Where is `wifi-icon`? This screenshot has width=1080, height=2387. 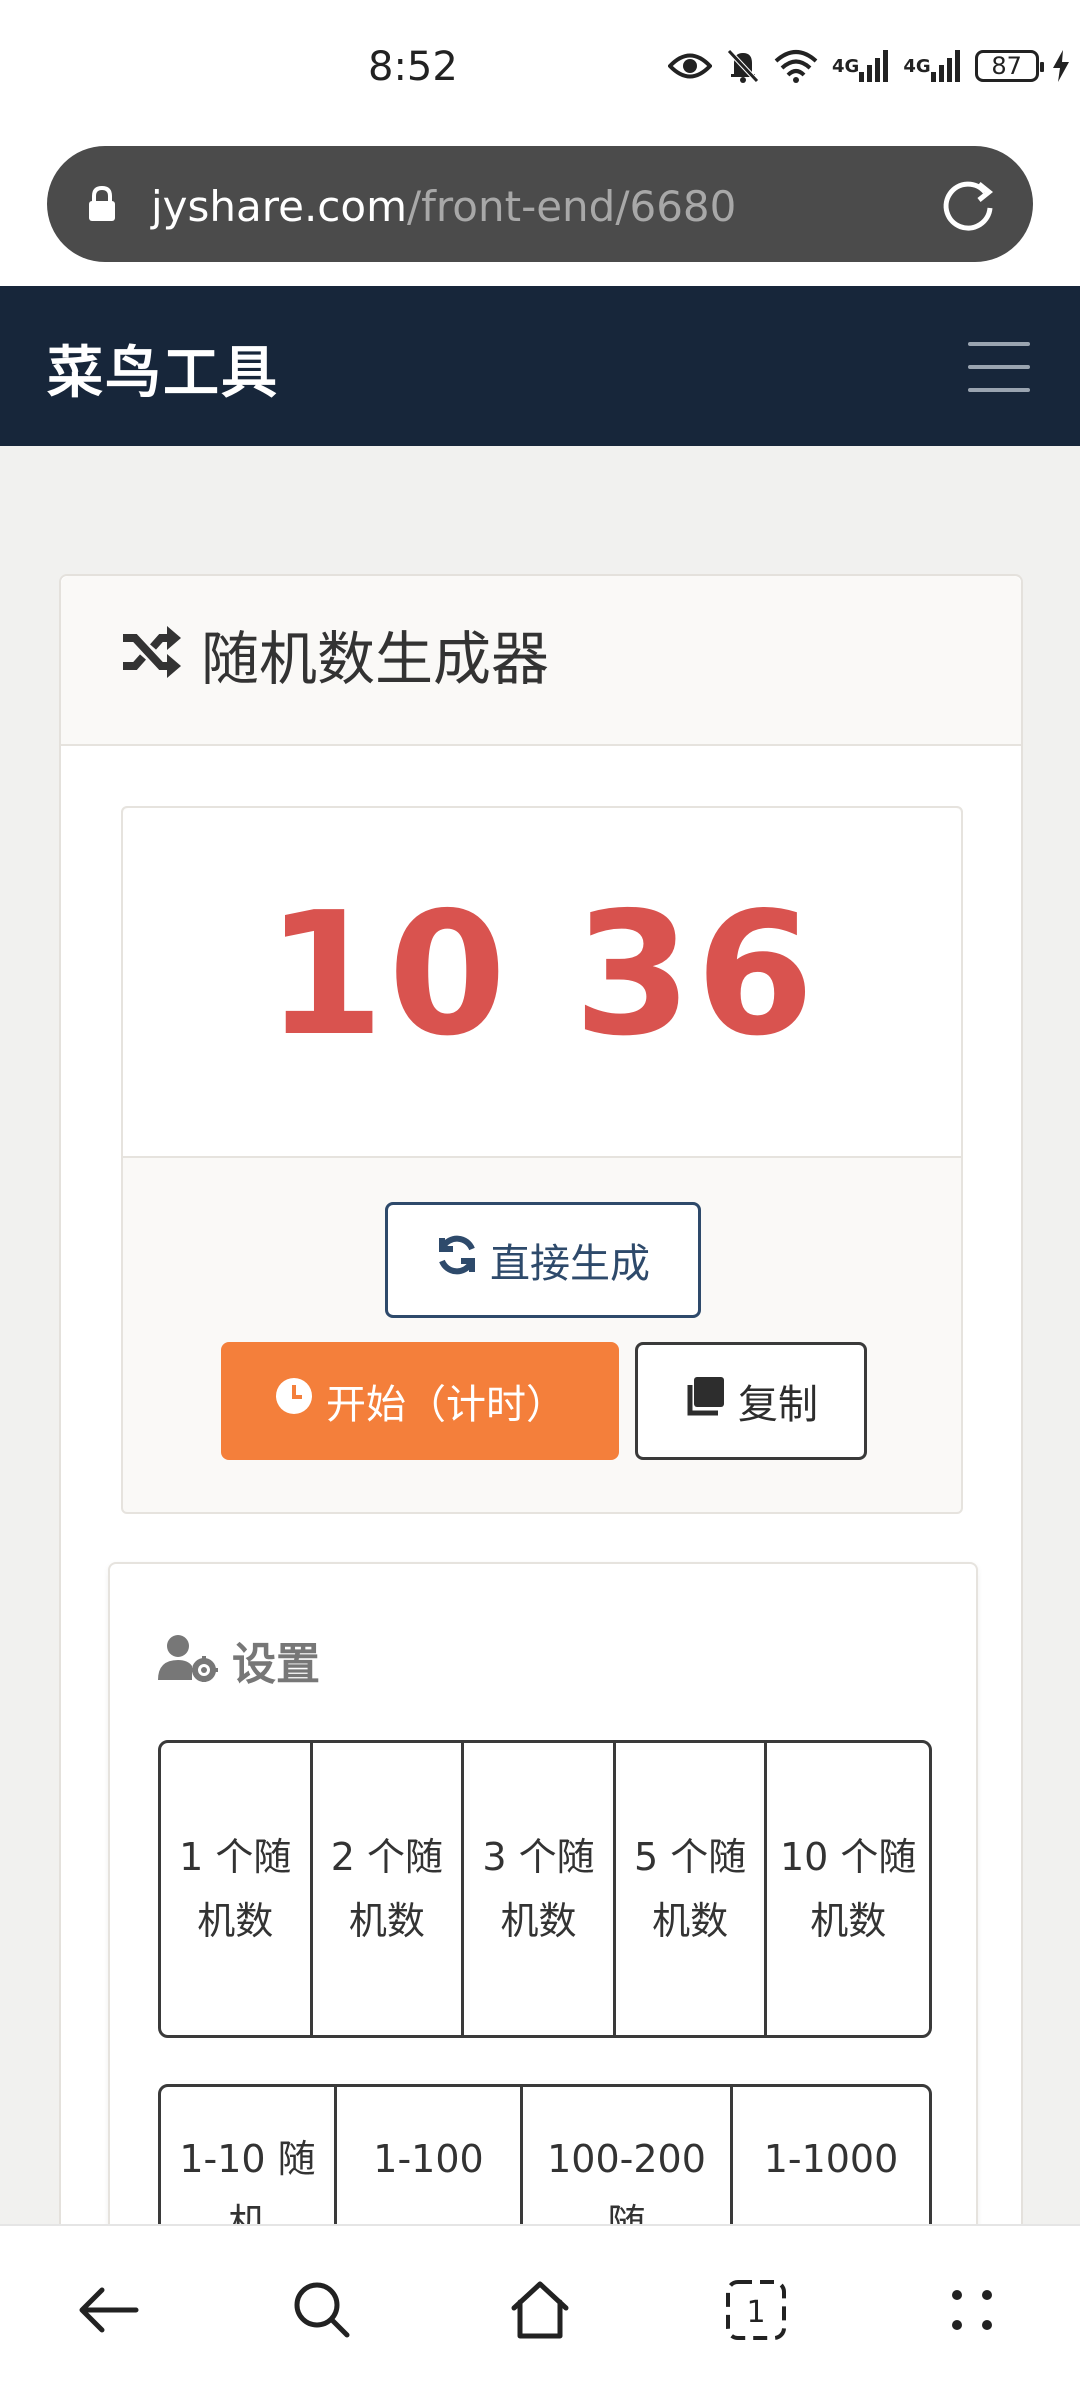
wifi-icon is located at coordinates (796, 66).